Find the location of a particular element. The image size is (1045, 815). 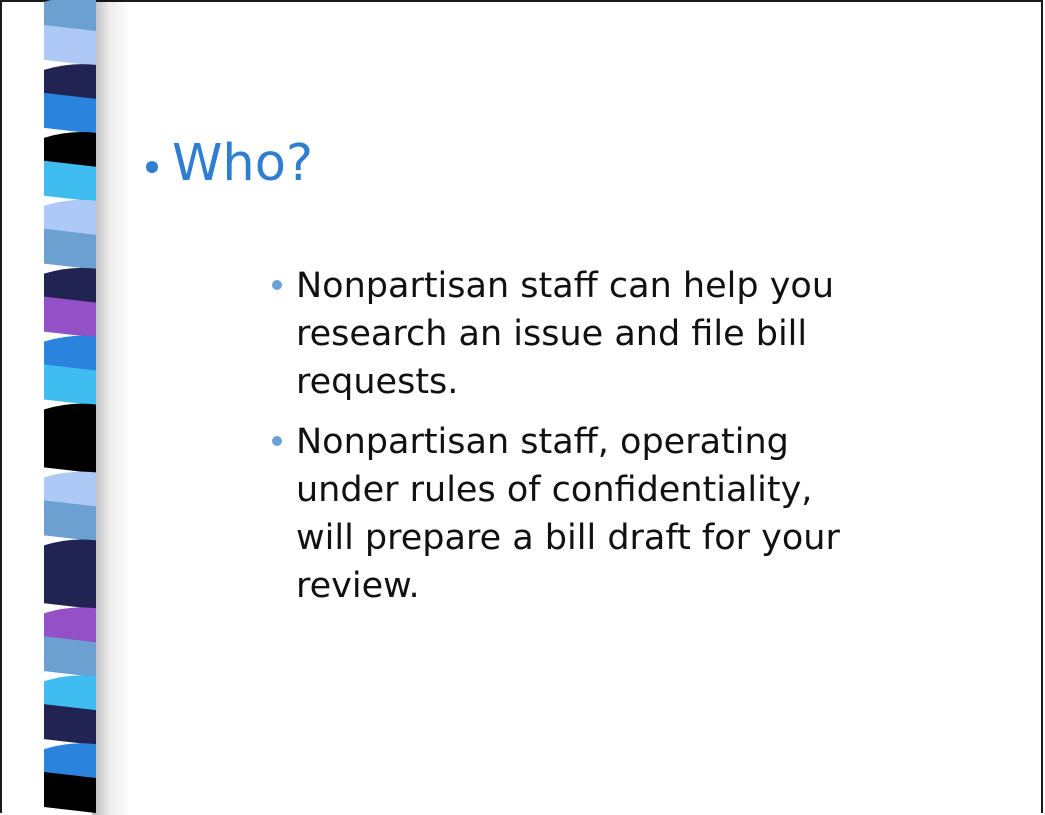

title-row: Who? is located at coordinates (229, 163).